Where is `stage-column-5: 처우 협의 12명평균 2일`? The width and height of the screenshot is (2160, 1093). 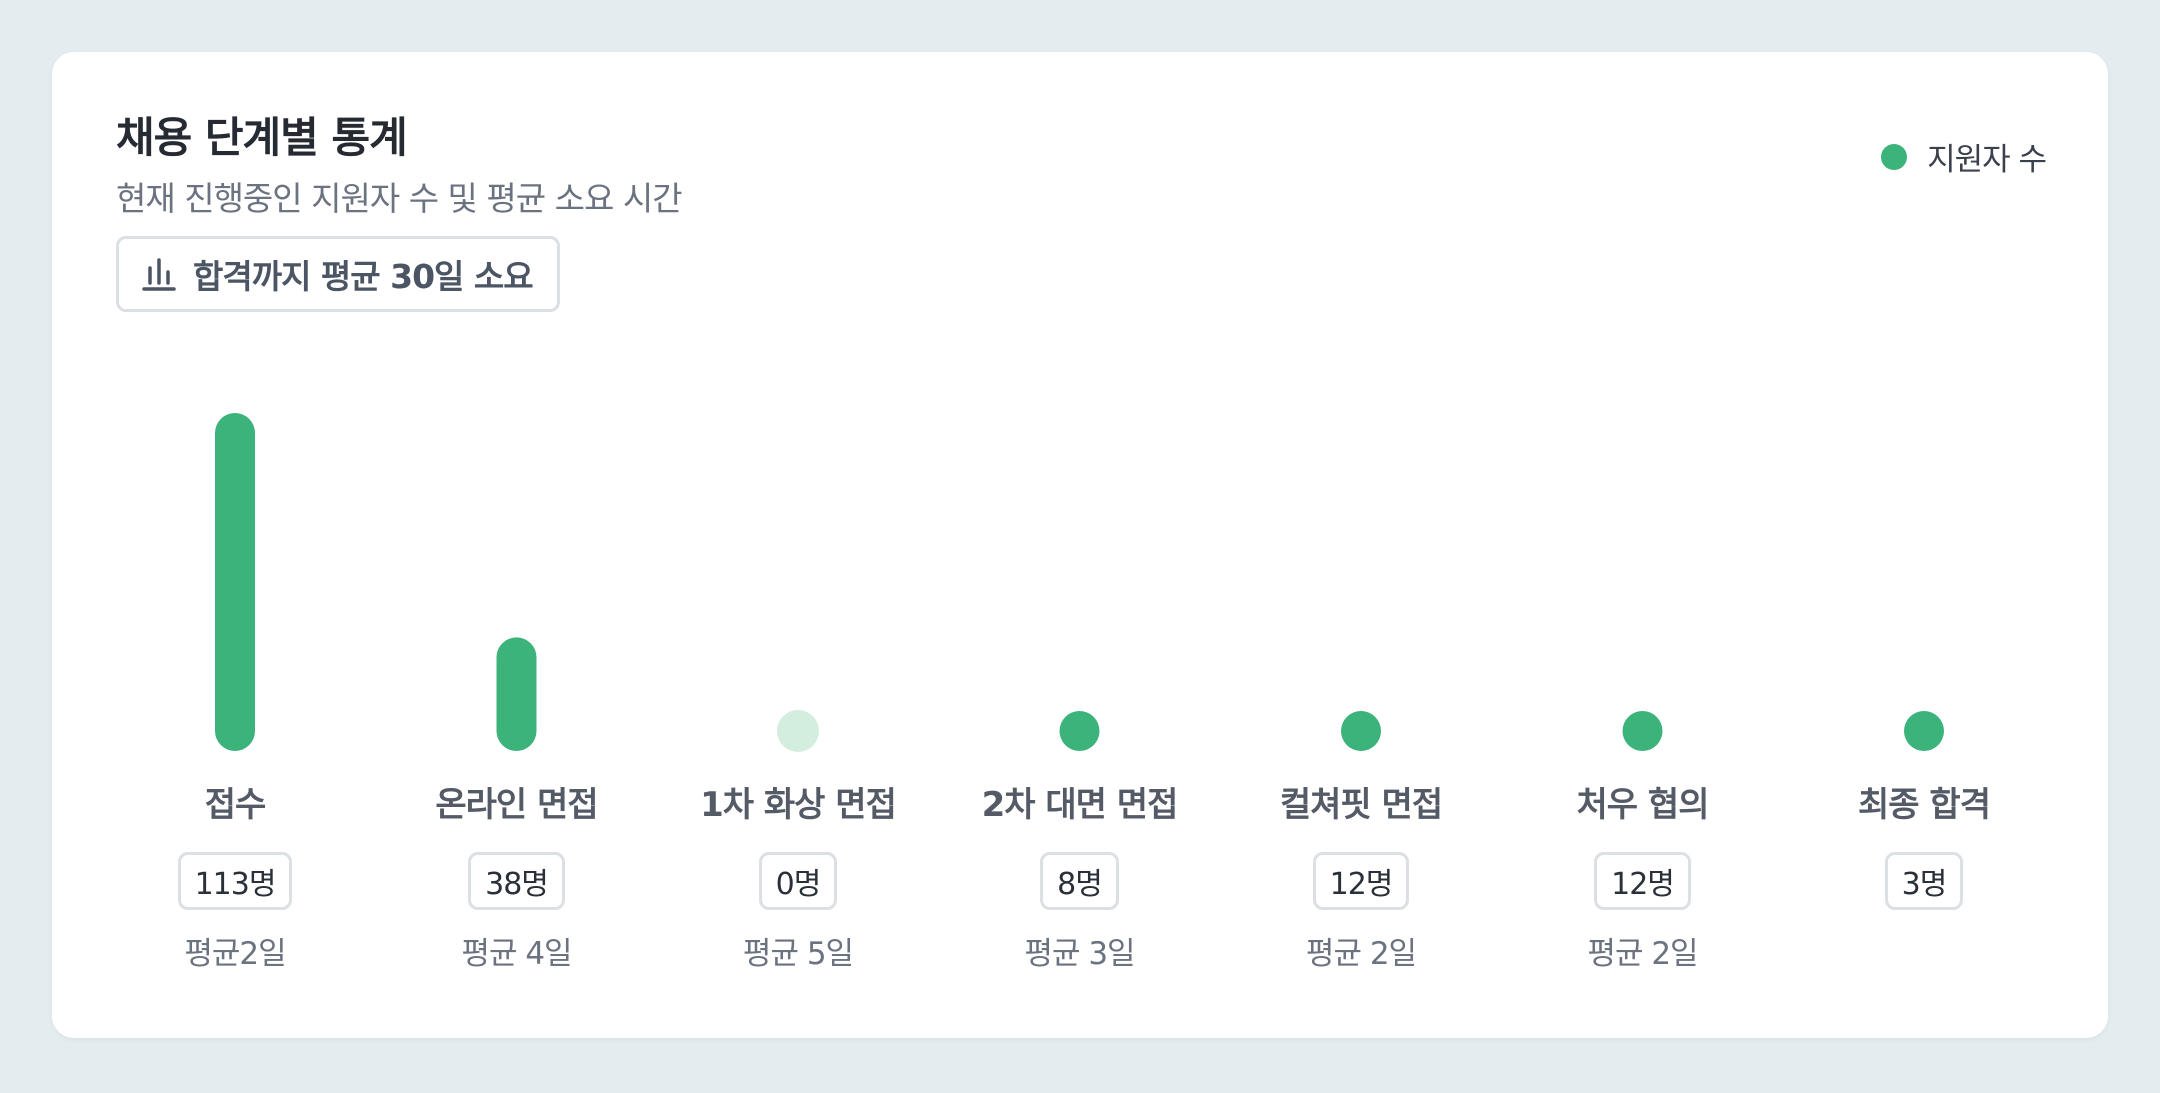
stage-column-5: 처우 협의 12명평균 2일 is located at coordinates (1643, 878).